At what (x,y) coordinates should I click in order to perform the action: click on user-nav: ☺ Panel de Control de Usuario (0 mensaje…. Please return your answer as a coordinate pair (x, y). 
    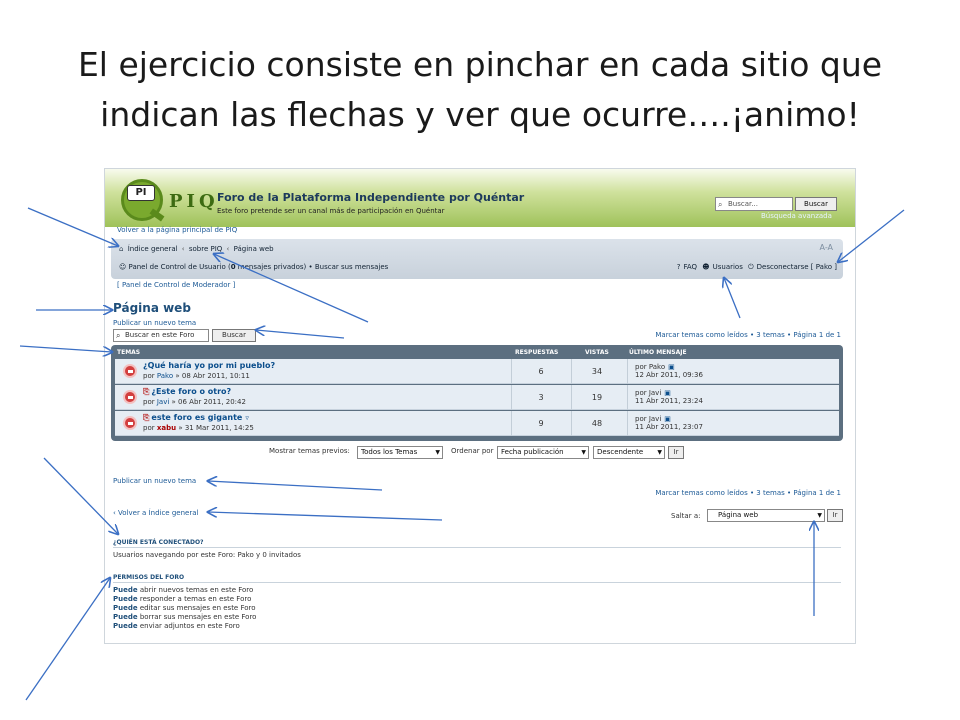
    Looking at the image, I should click on (253, 267).